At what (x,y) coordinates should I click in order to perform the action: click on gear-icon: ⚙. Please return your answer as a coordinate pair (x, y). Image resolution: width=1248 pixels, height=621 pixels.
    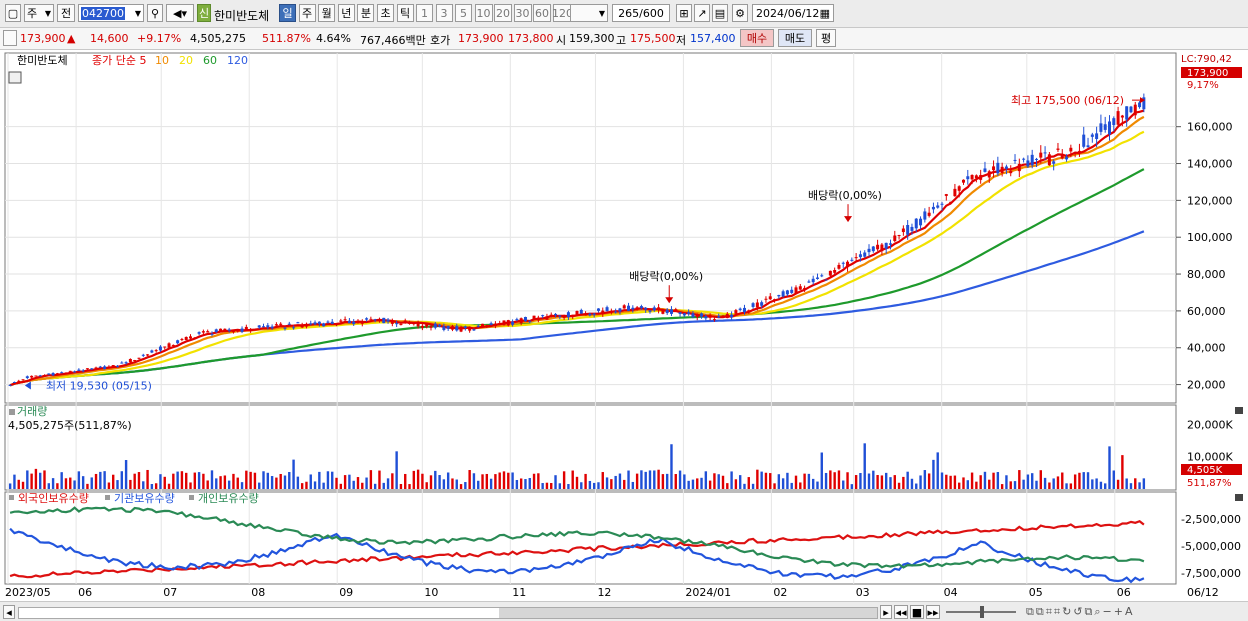
    Looking at the image, I should click on (740, 13).